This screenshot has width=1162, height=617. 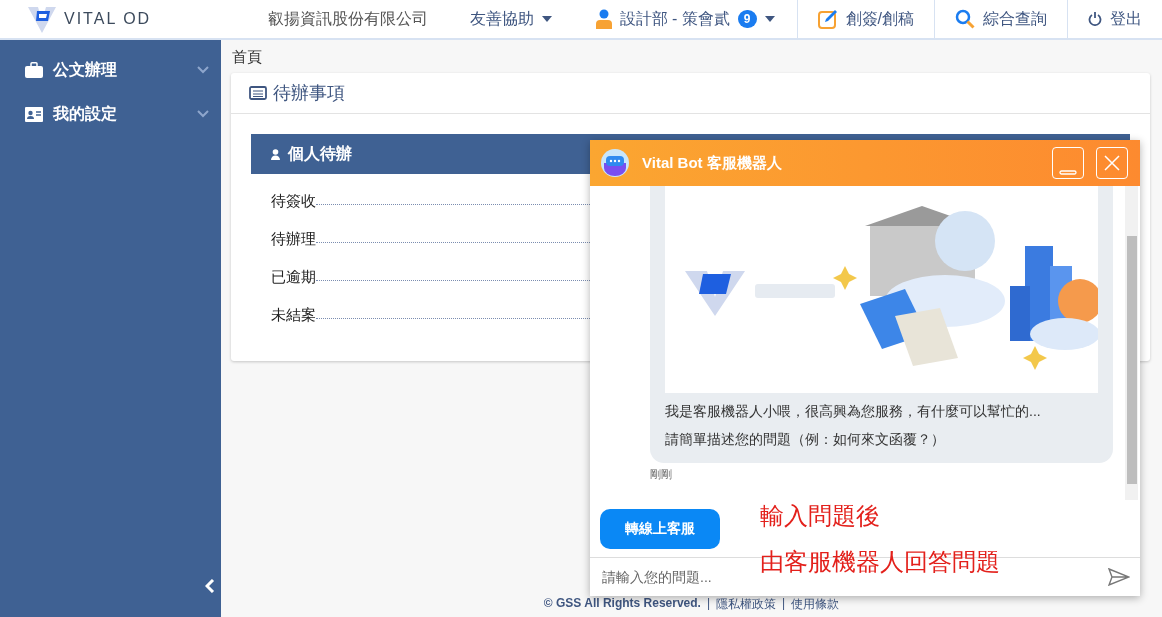 I want to click on message-time: 剛剛, so click(x=661, y=474).